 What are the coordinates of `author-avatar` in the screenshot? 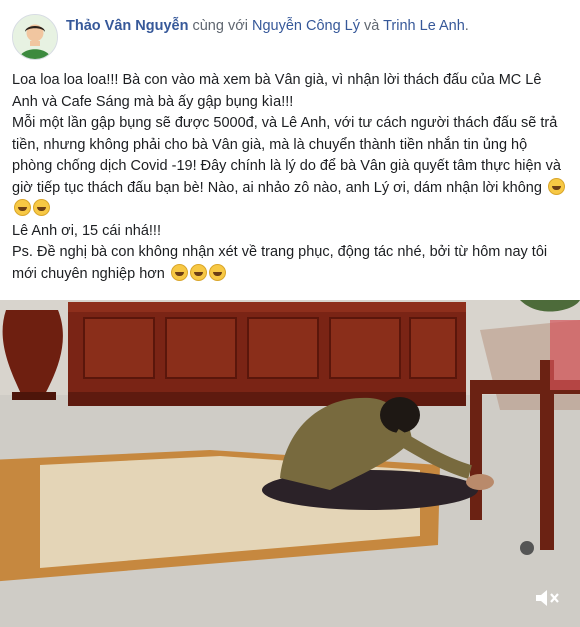 It's located at (35, 37).